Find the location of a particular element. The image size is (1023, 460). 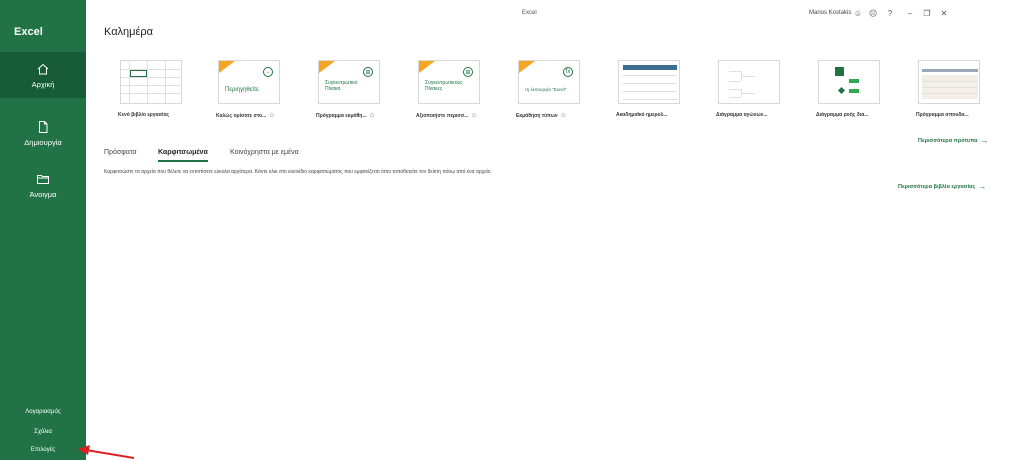

more-templates-link: Περισσότερα πρότυπα → is located at coordinates (953, 140).